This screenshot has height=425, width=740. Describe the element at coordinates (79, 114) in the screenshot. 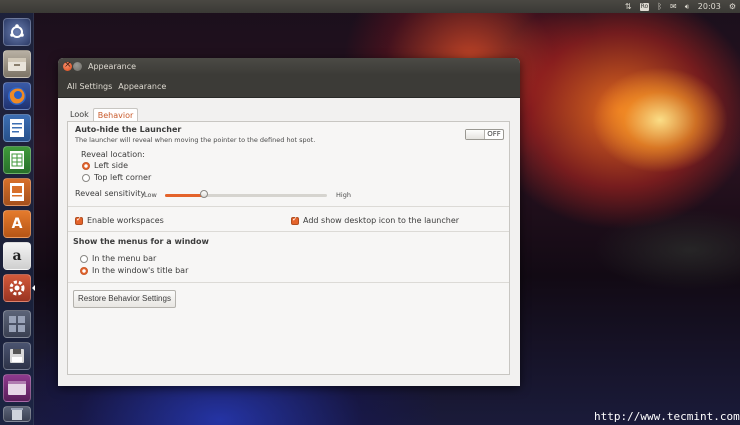

I see `tab-look: Look` at that location.